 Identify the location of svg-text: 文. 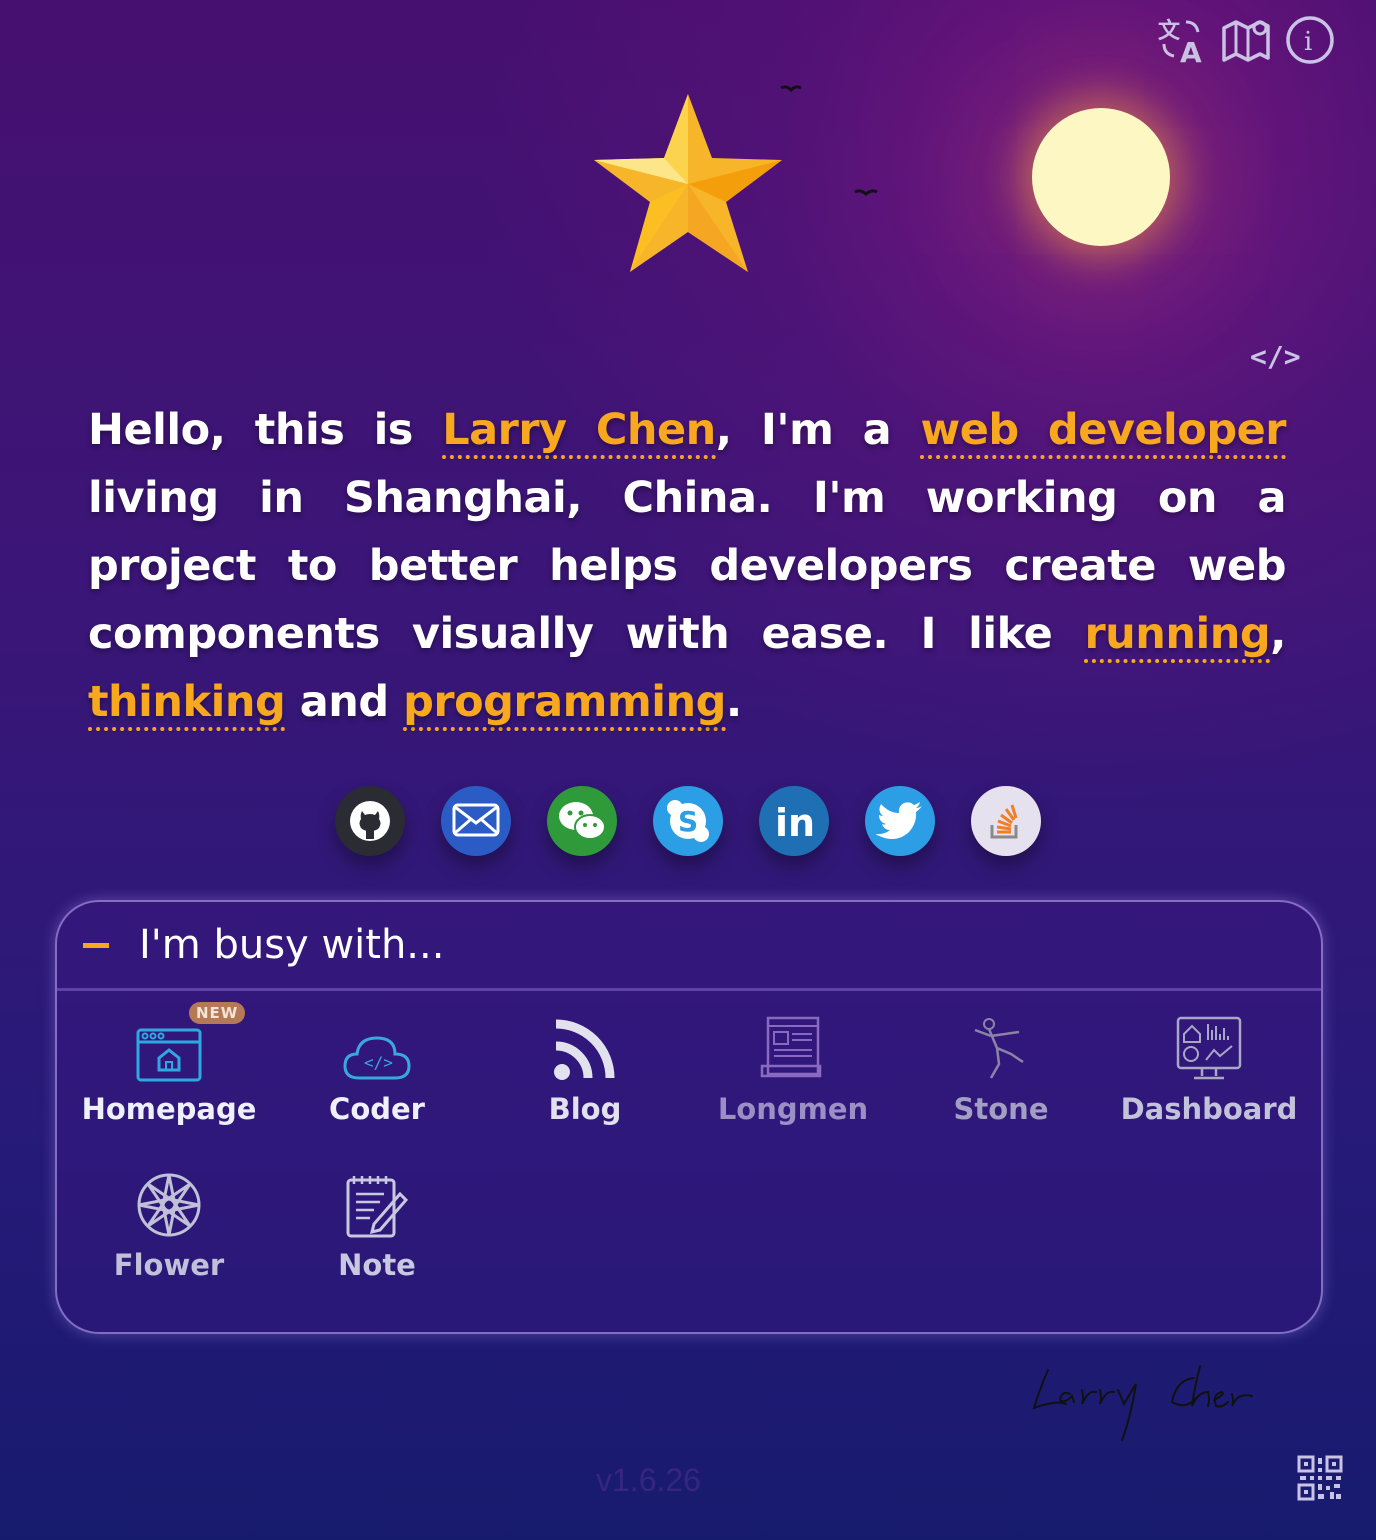
(1169, 31).